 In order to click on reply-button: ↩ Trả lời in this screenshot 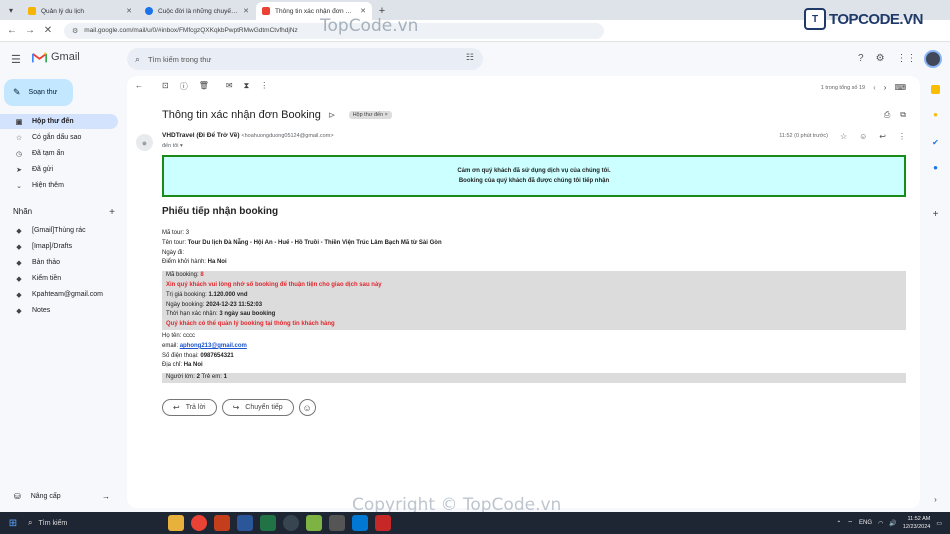, I will do `click(189, 407)`.